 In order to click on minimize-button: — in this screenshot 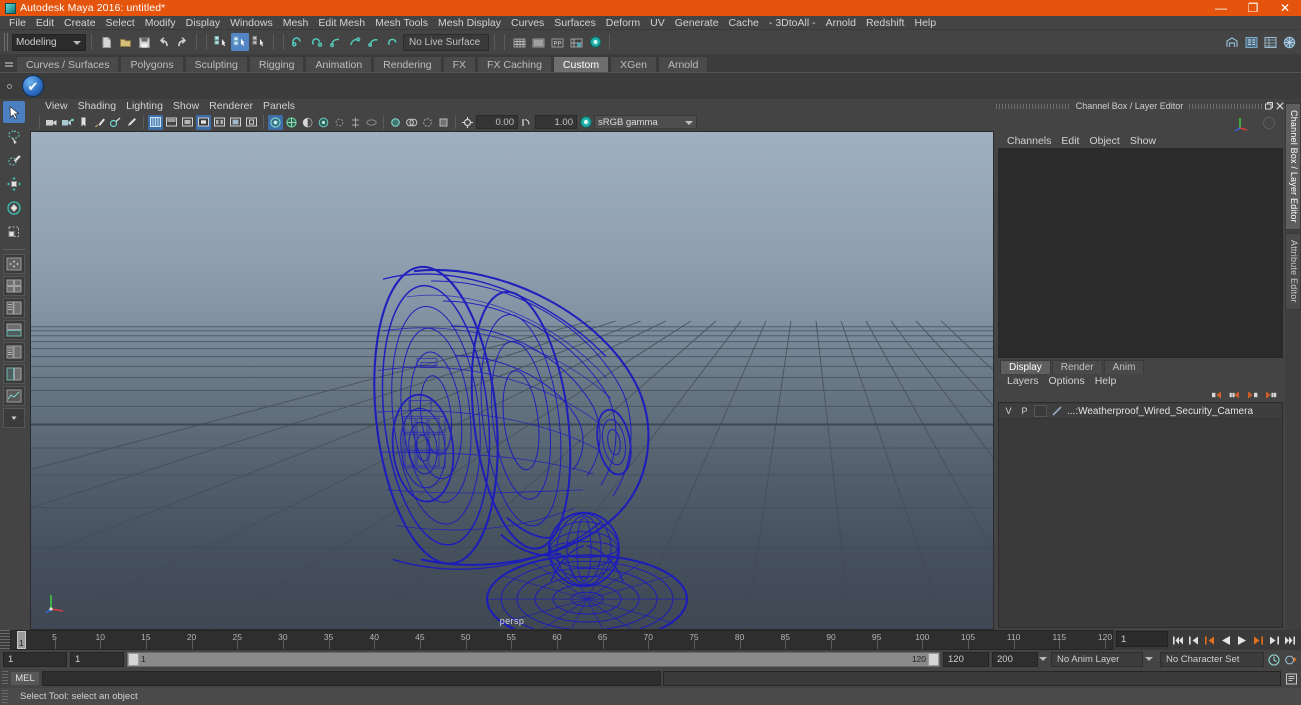, I will do `click(1221, 8)`.